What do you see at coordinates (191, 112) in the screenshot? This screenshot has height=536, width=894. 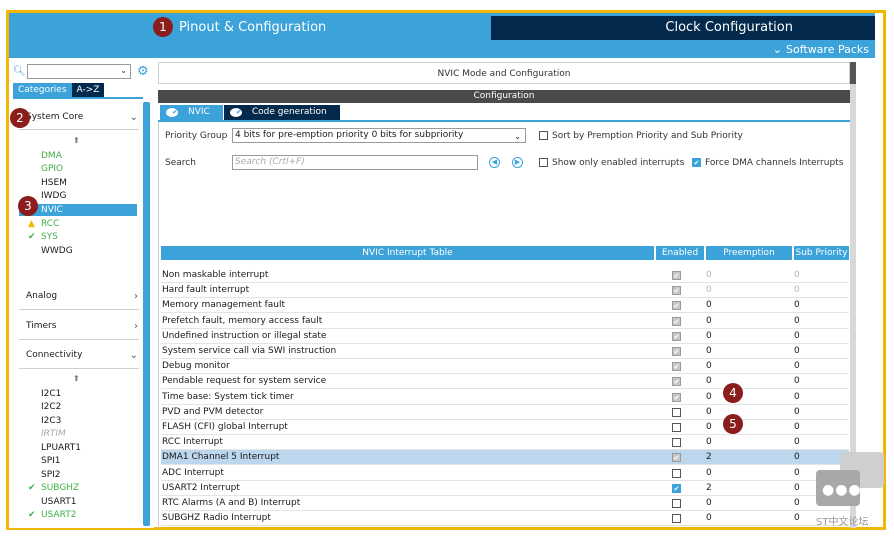 I see `tab-nvic: ✔ NVIC` at bounding box center [191, 112].